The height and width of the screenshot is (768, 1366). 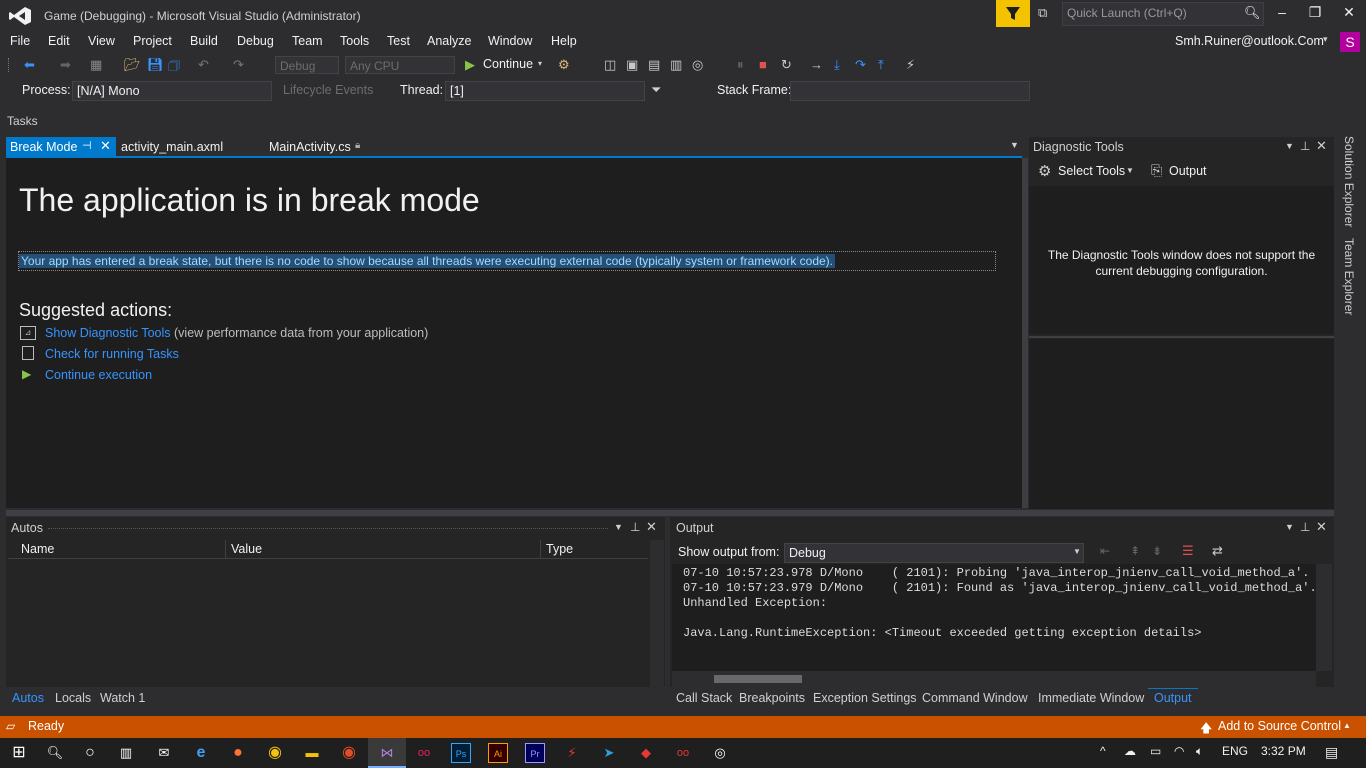 What do you see at coordinates (1325, 39) in the screenshot?
I see `account-dropdown-icon: ▾` at bounding box center [1325, 39].